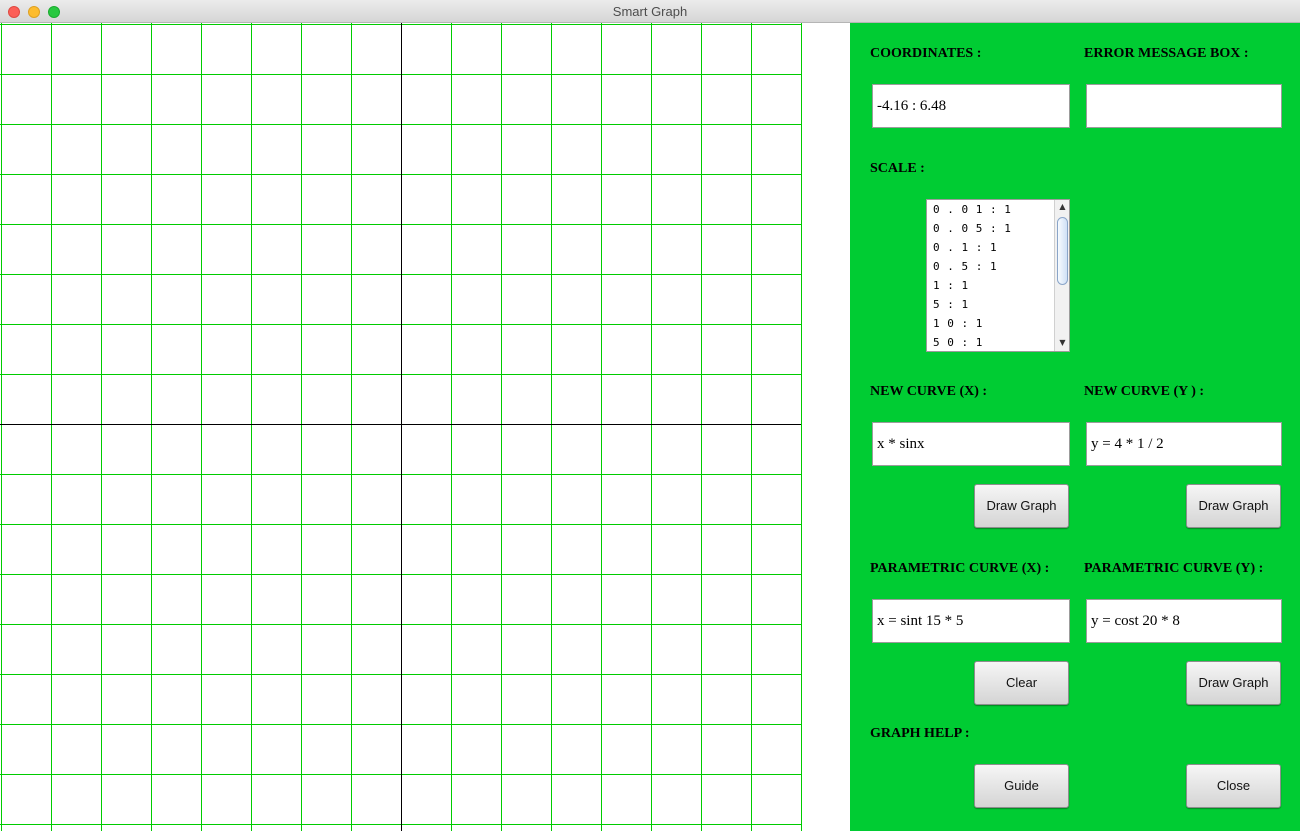  Describe the element at coordinates (972, 209) in the screenshot. I see `scale-option: 0 . 0 1 : 1` at that location.